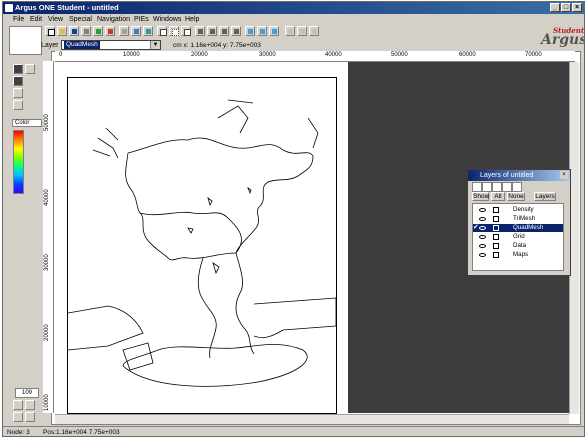 Image resolution: width=587 pixels, height=438 pixels. What do you see at coordinates (80, 19) in the screenshot?
I see `menu-special: Special` at bounding box center [80, 19].